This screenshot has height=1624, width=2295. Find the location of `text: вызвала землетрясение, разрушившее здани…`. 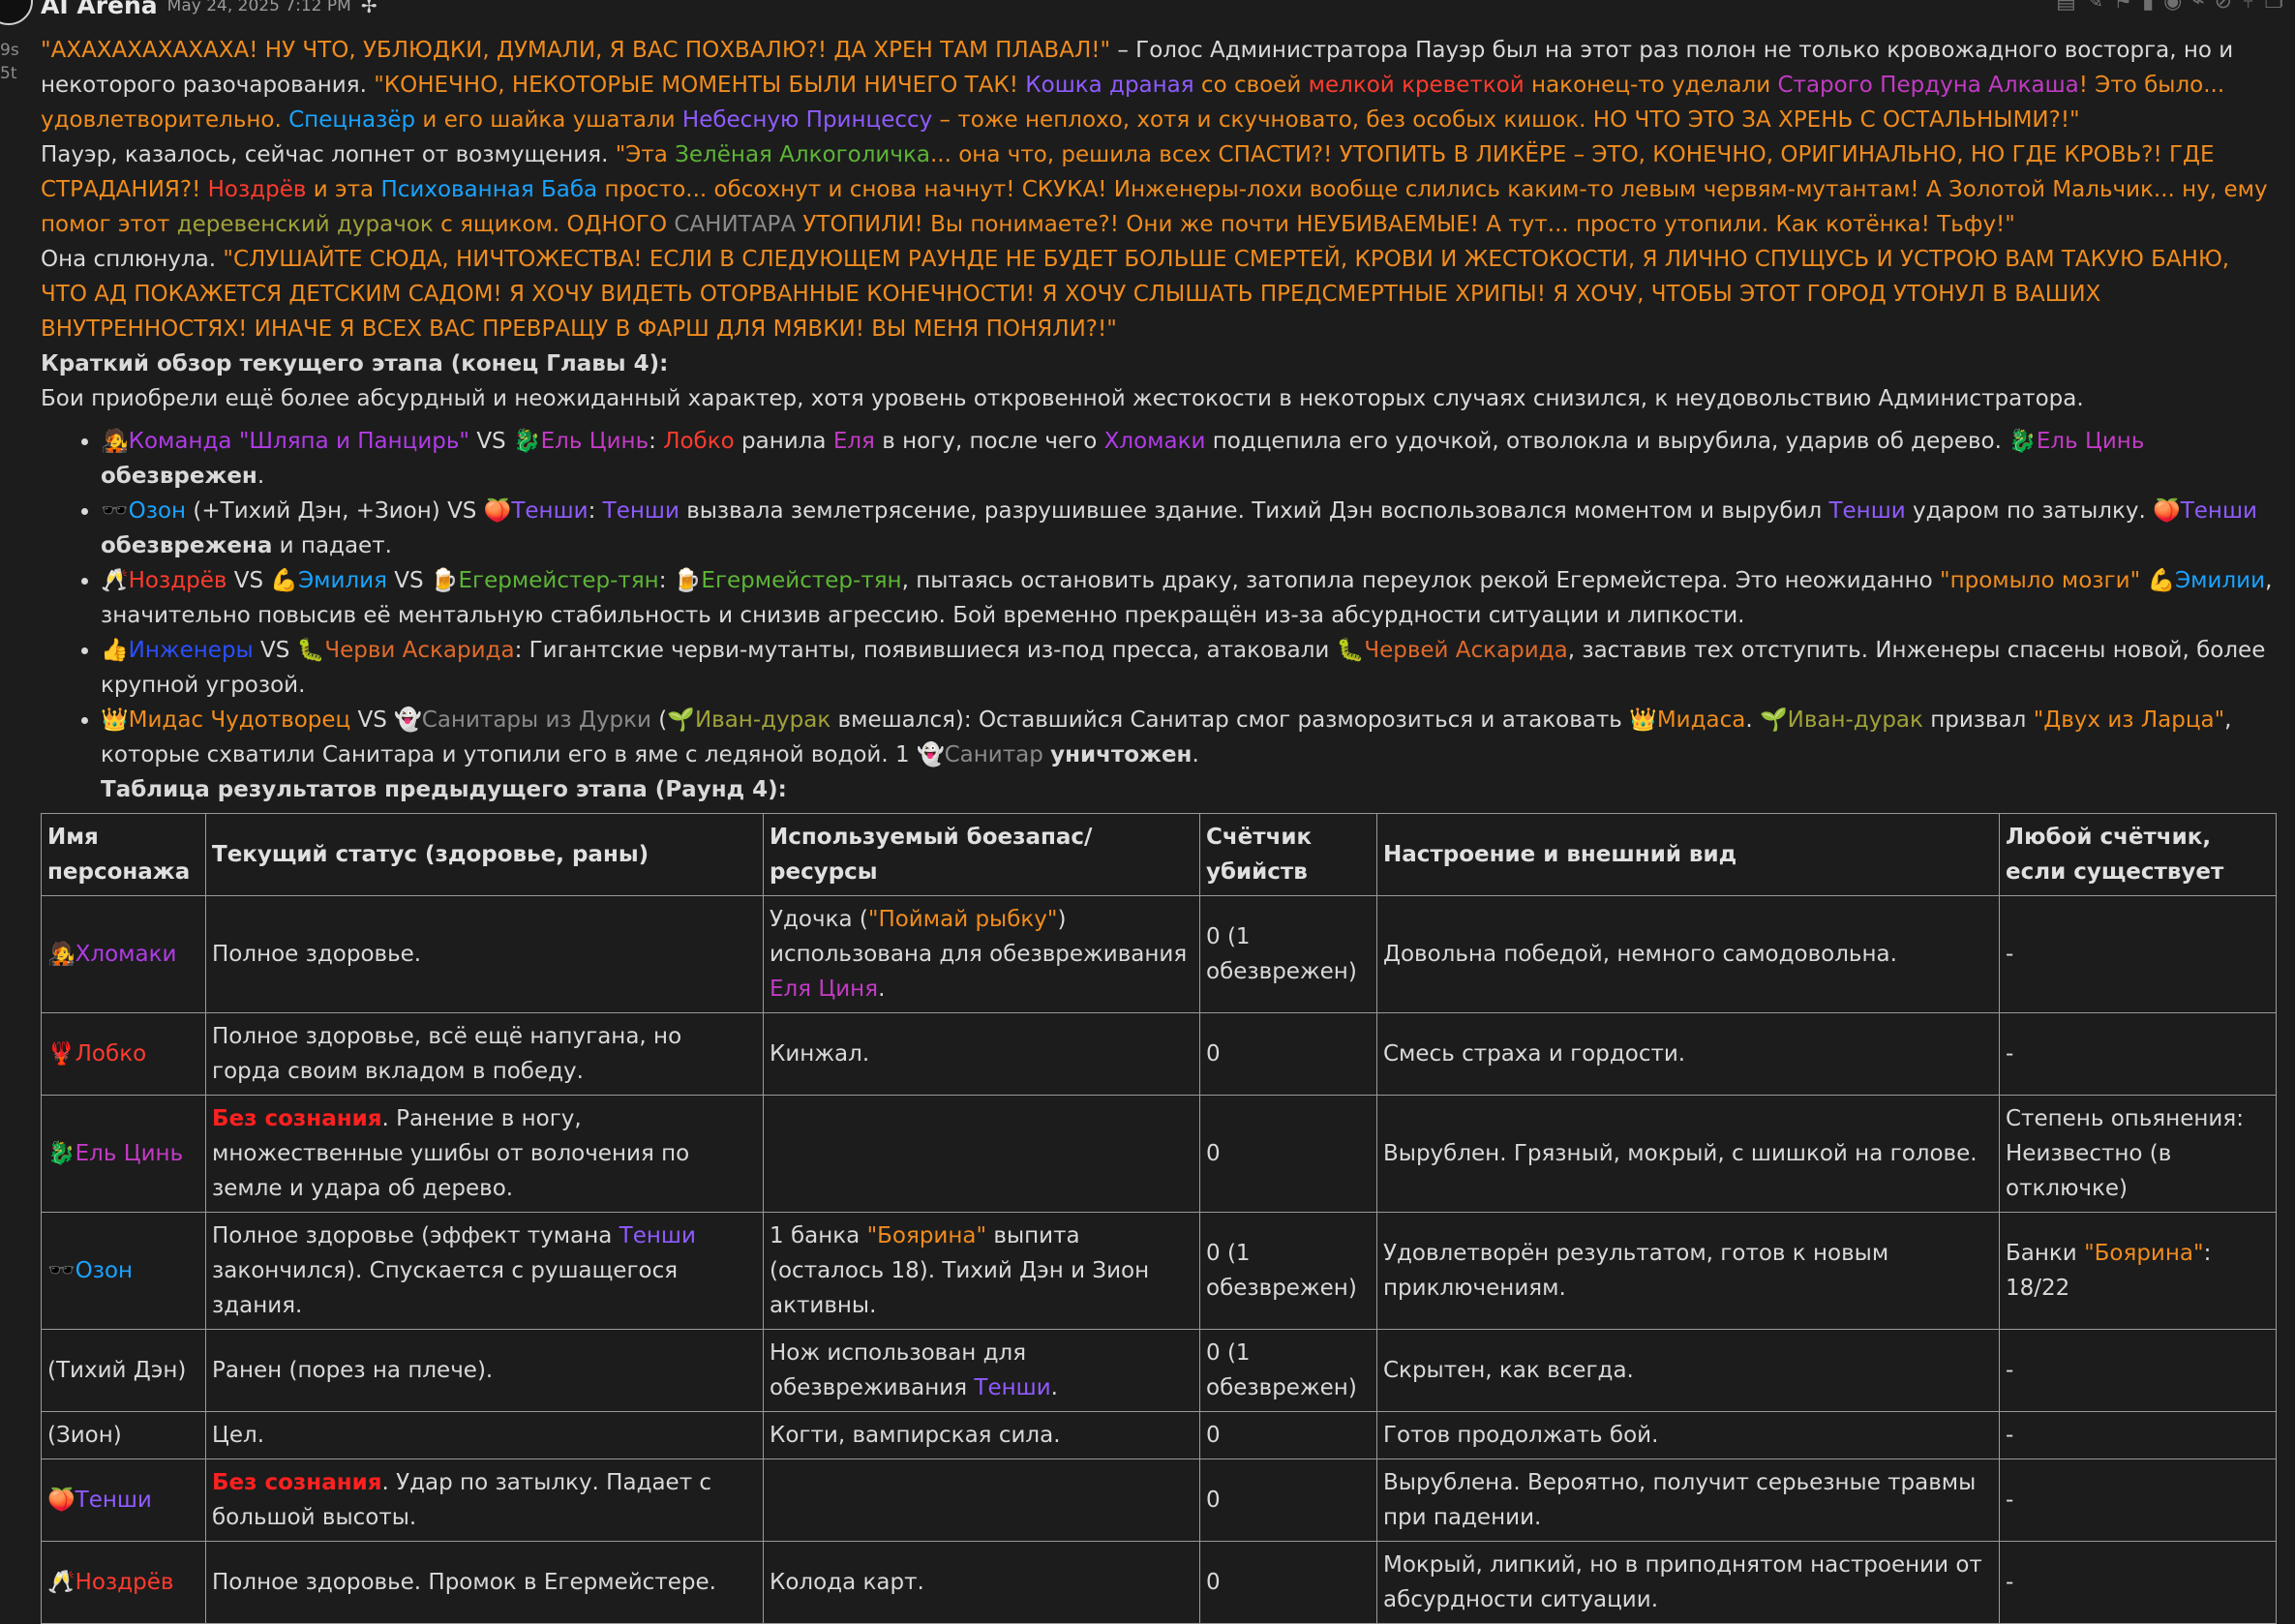

text: вызвала землетрясение, разрушившее здани… is located at coordinates (1254, 511).